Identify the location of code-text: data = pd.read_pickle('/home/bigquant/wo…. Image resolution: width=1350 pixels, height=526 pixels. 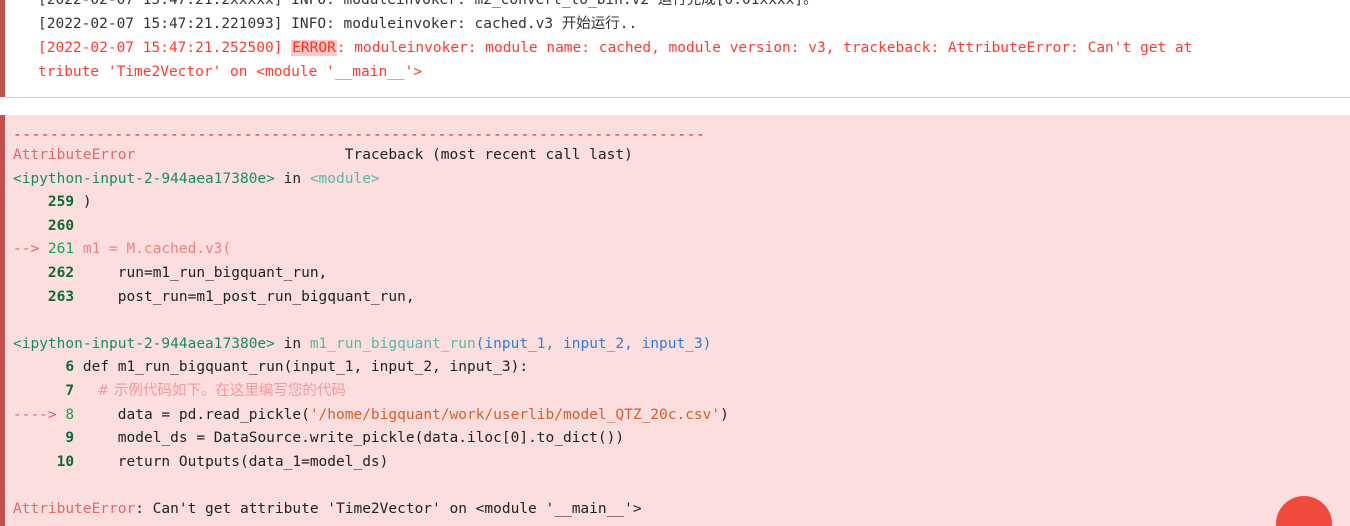
(401, 414).